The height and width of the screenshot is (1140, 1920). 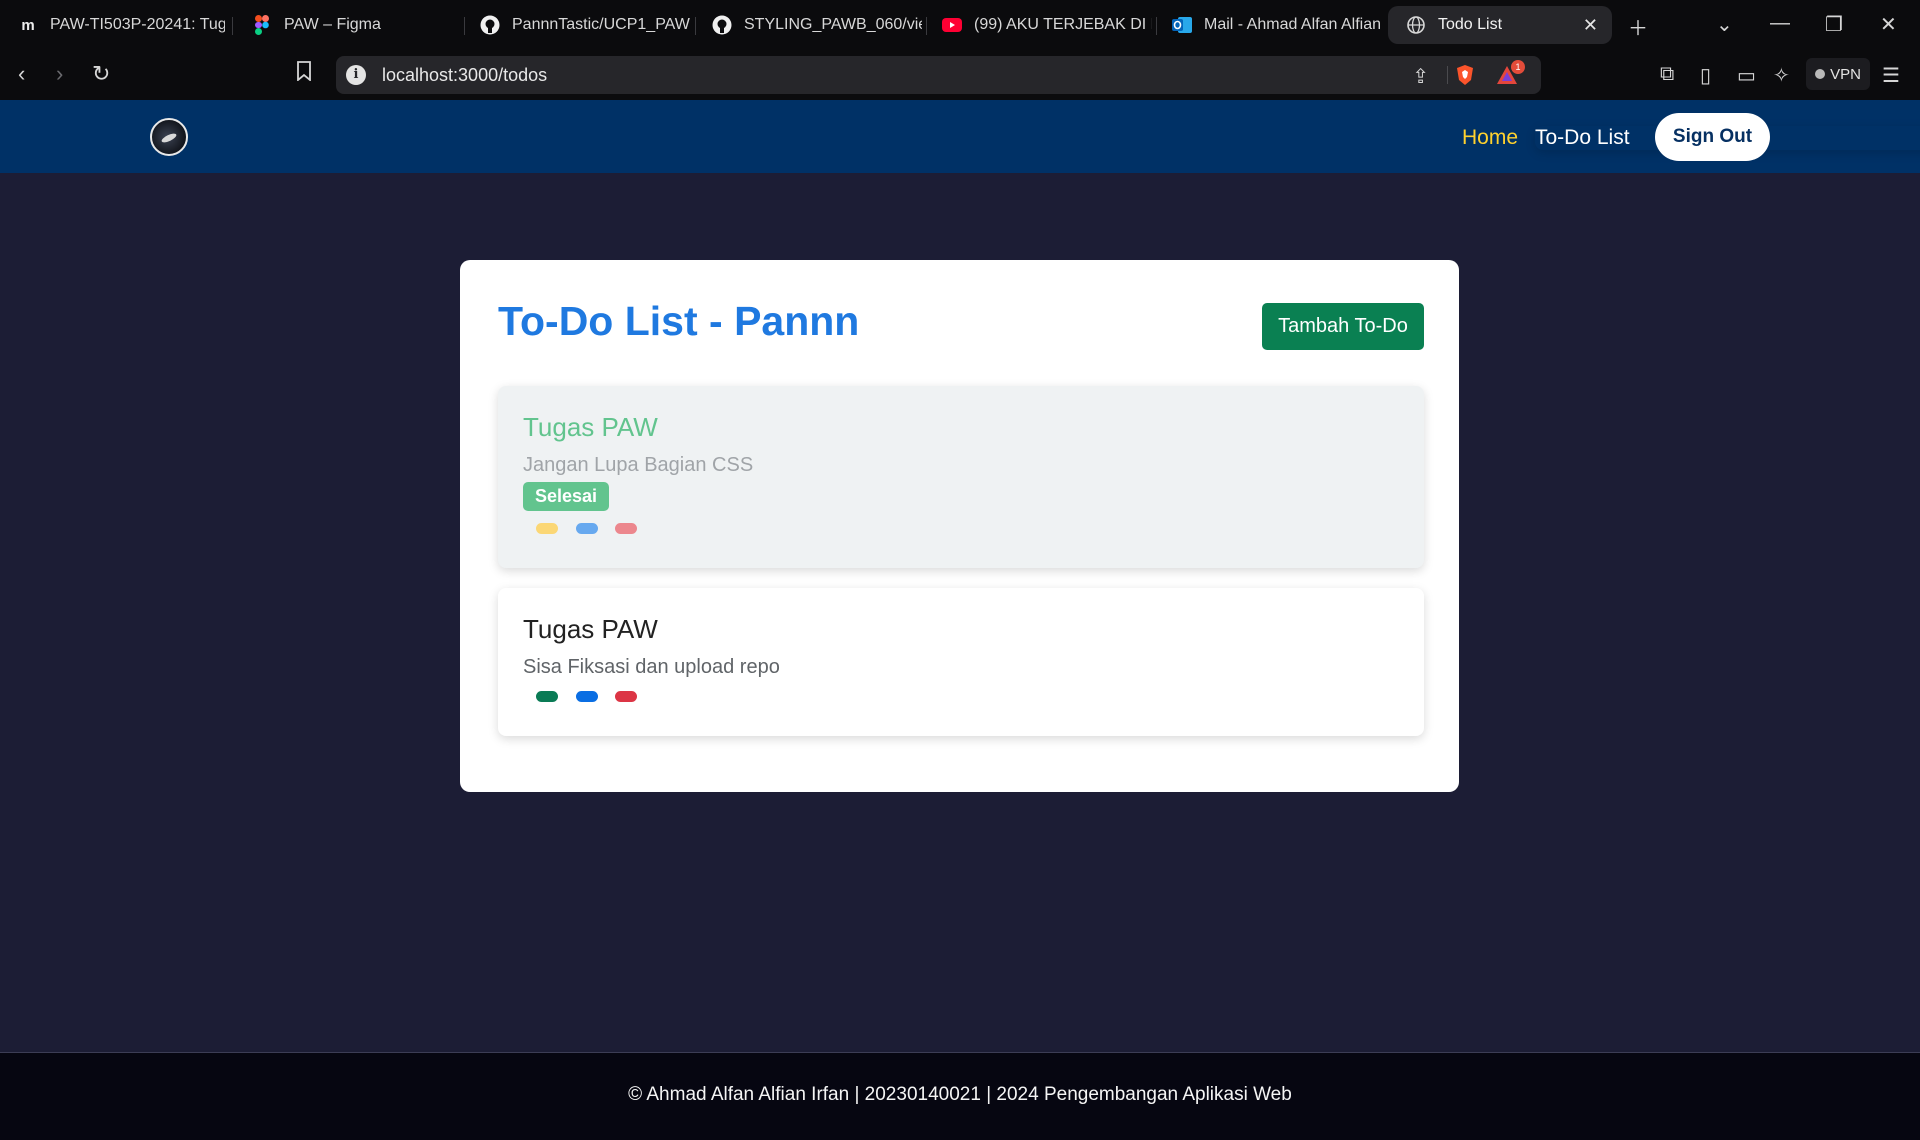 I want to click on nav-home-link: Home, so click(x=1490, y=138).